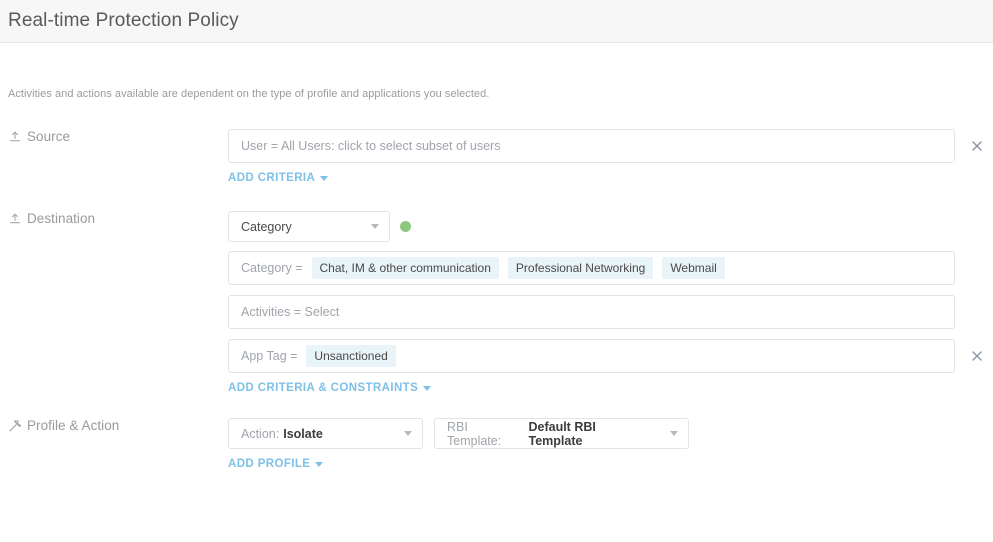 Image resolution: width=993 pixels, height=542 pixels. I want to click on profile-add-profile-label: ADD PROFILE, so click(269, 464).